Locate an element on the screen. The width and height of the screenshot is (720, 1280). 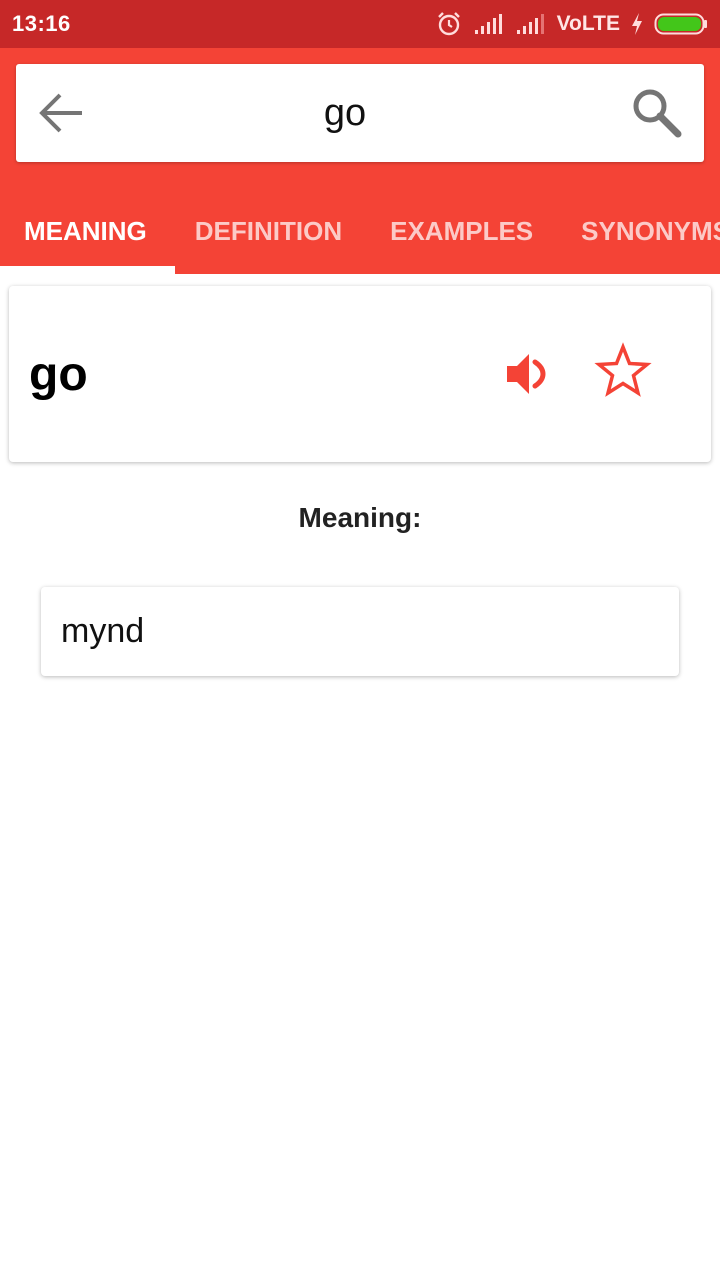
favorite-button is located at coordinates (623, 372).